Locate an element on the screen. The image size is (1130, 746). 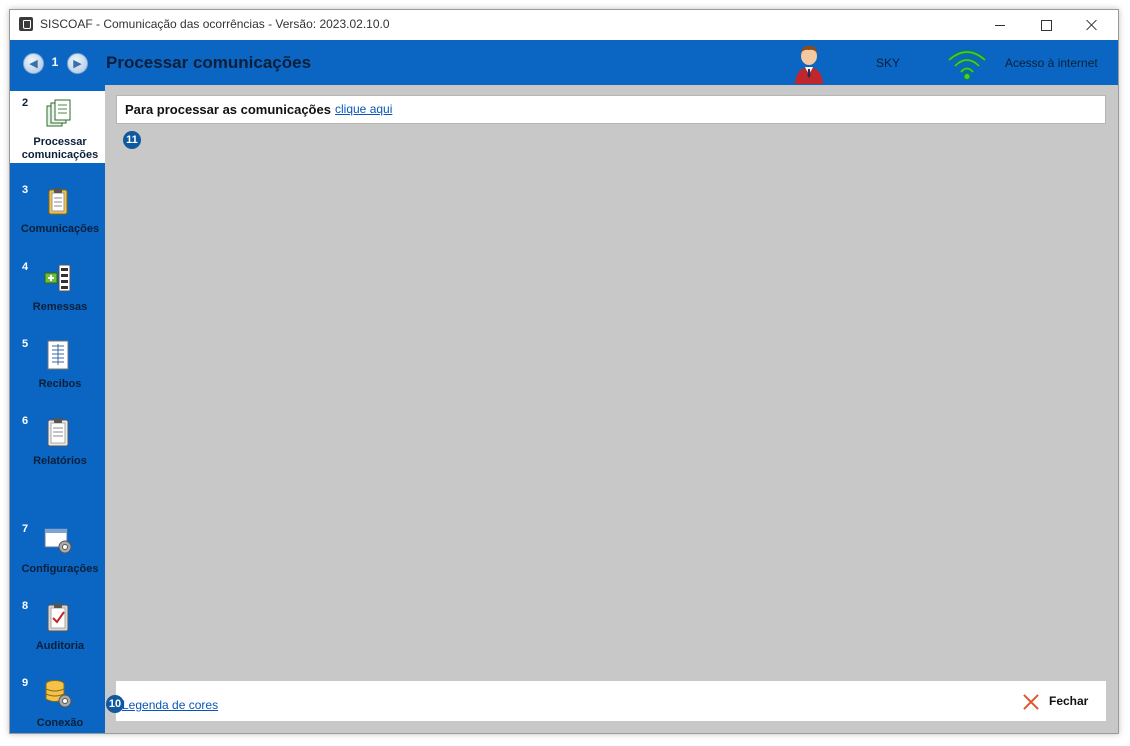
sidebar-item-label: Processar is located at coordinates (60, 142).